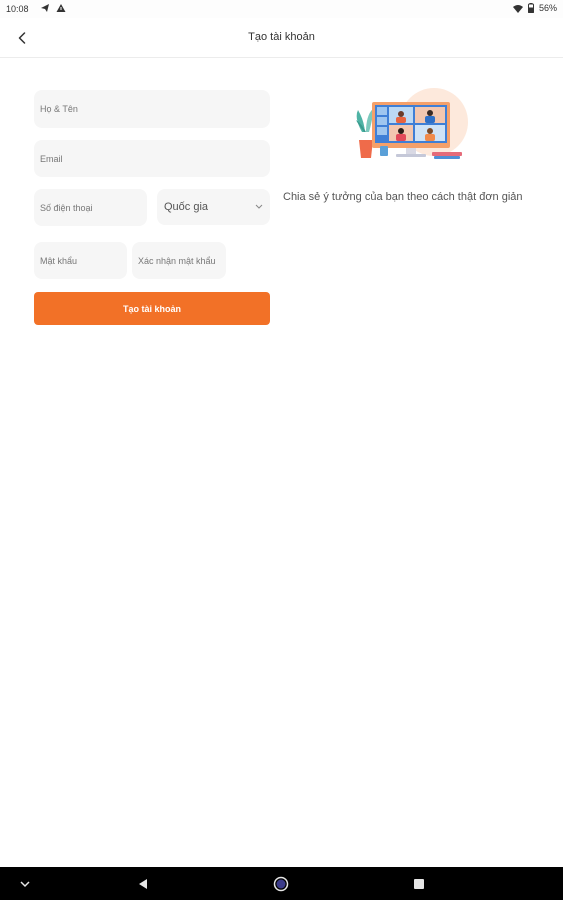 The height and width of the screenshot is (900, 563). Describe the element at coordinates (45, 8) in the screenshot. I see `send-icon` at that location.